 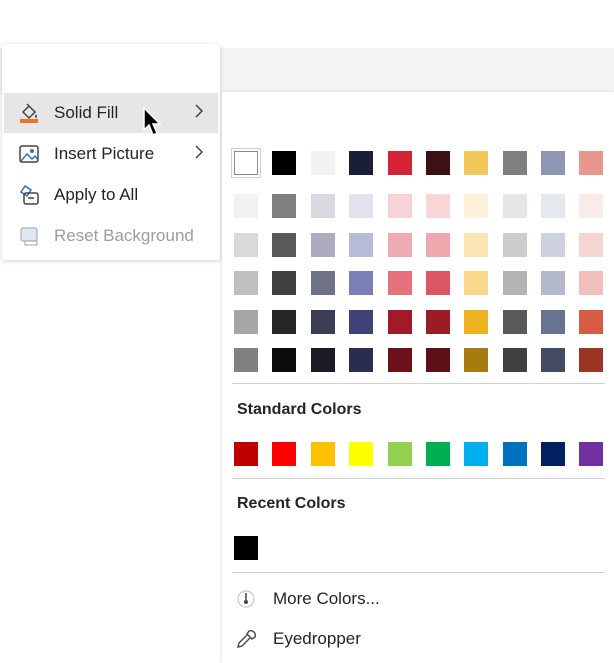 I want to click on color-wheel-icon, so click(x=246, y=599).